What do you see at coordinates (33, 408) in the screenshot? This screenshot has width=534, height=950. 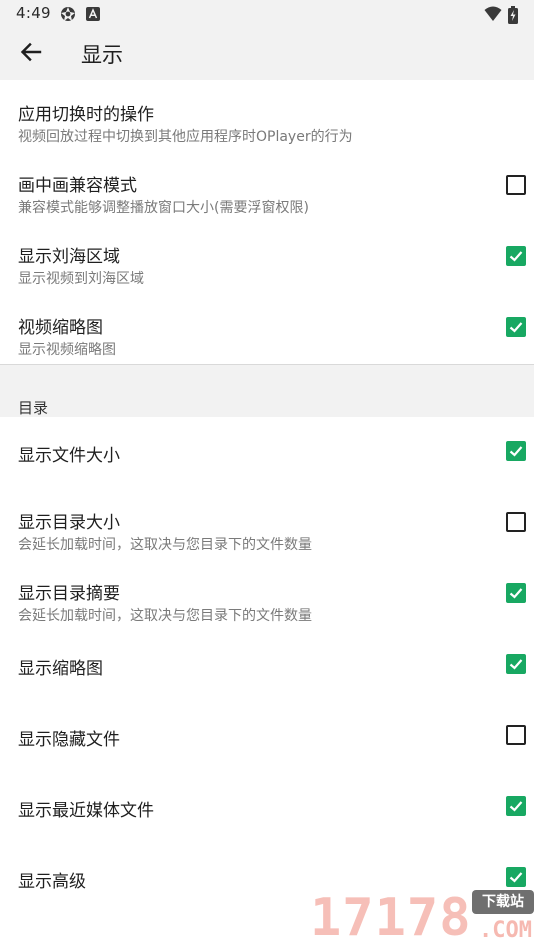 I see `section-title: 目录` at bounding box center [33, 408].